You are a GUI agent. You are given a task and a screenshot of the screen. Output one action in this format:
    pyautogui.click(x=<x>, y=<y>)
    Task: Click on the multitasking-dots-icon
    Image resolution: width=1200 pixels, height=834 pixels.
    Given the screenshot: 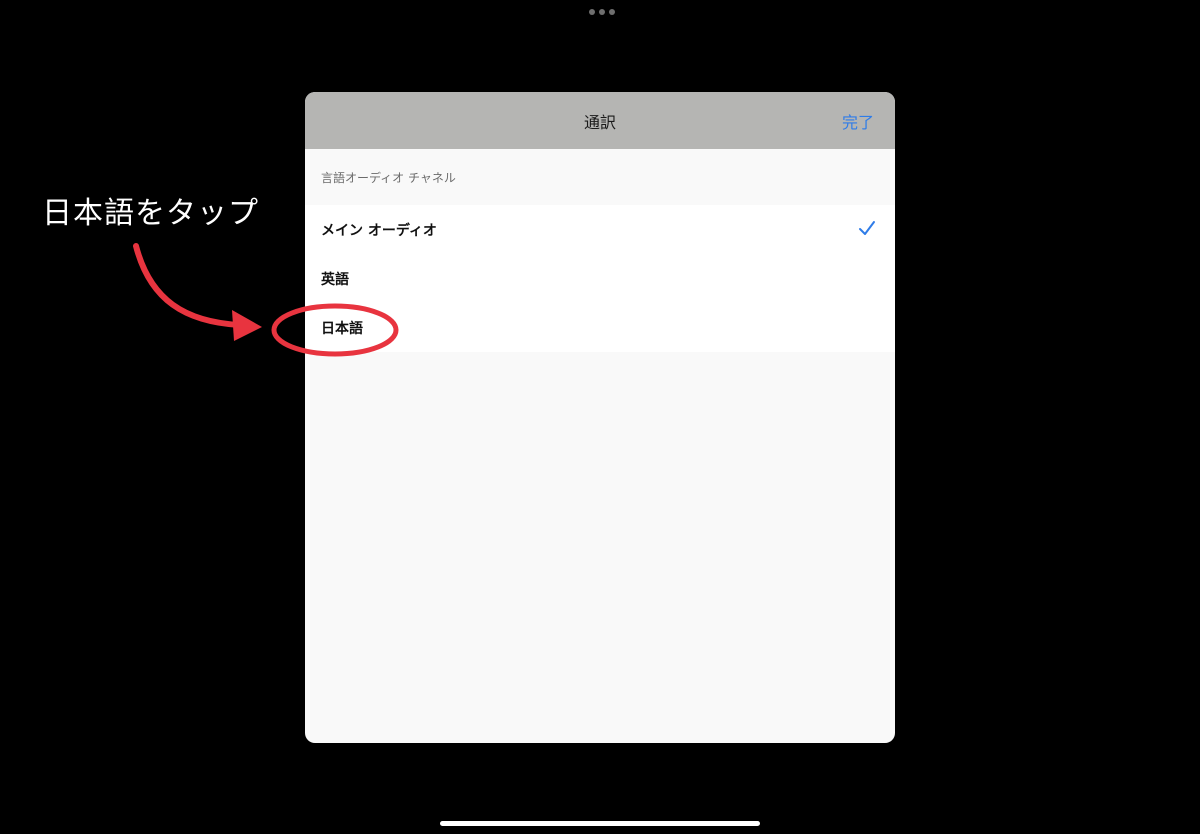 What is the action you would take?
    pyautogui.click(x=602, y=12)
    